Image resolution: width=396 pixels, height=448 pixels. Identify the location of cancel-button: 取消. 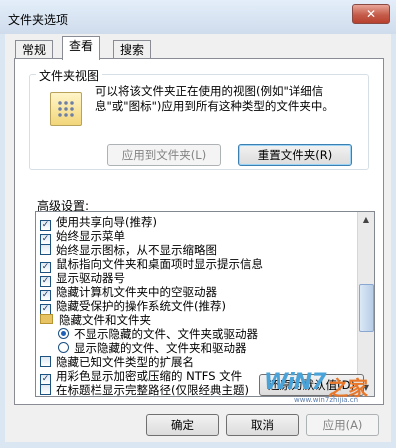
(262, 425).